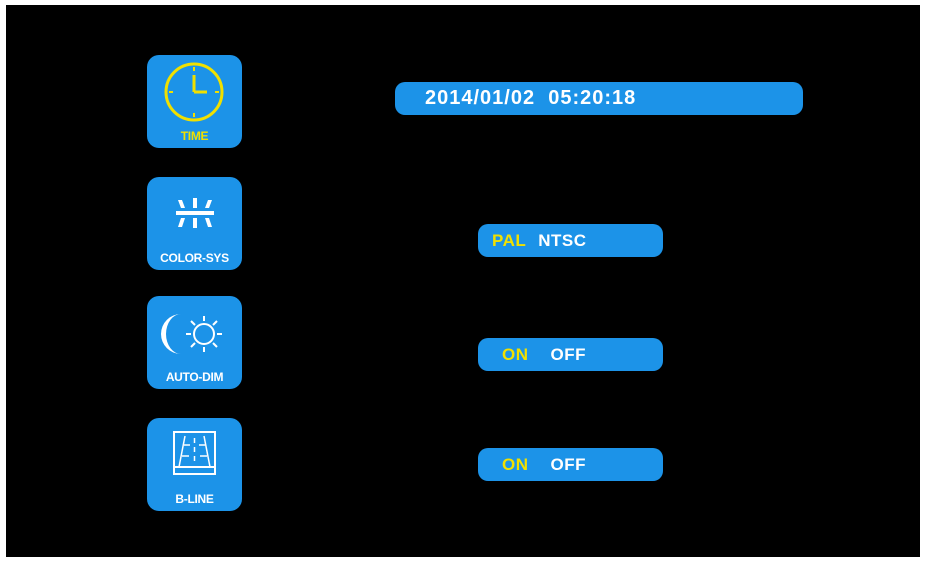  I want to click on color-sys-label: COLOR-SYS, so click(194, 258).